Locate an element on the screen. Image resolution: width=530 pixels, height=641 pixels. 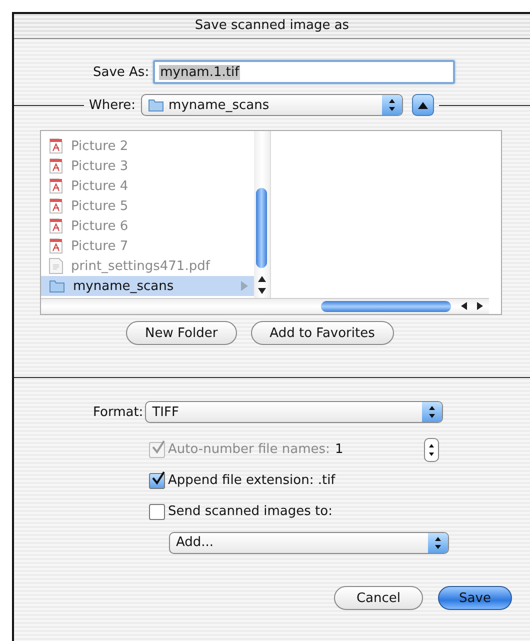
save-as-label: Save As: is located at coordinates (121, 72).